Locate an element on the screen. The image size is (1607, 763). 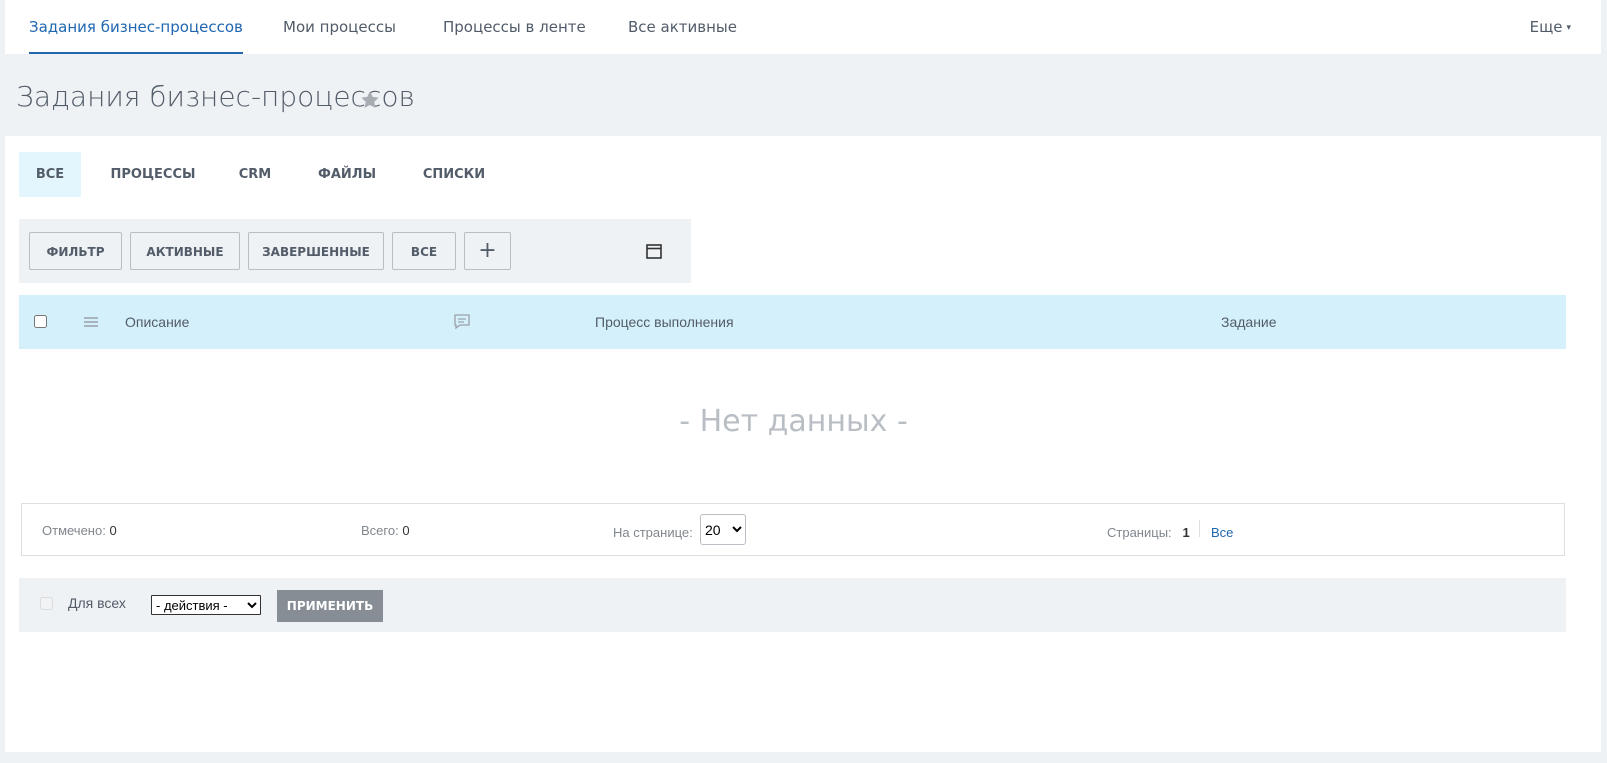
total-label: Всего: is located at coordinates (380, 530).